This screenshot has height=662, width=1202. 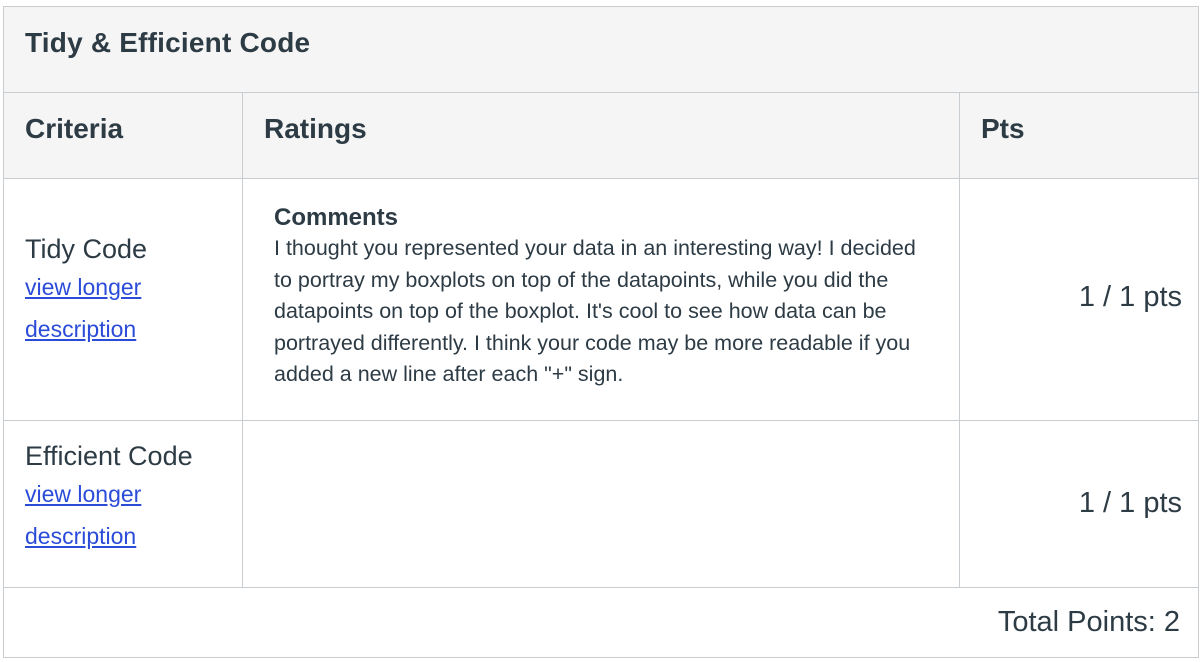 What do you see at coordinates (601, 622) in the screenshot?
I see `total-row: Total Points: 2` at bounding box center [601, 622].